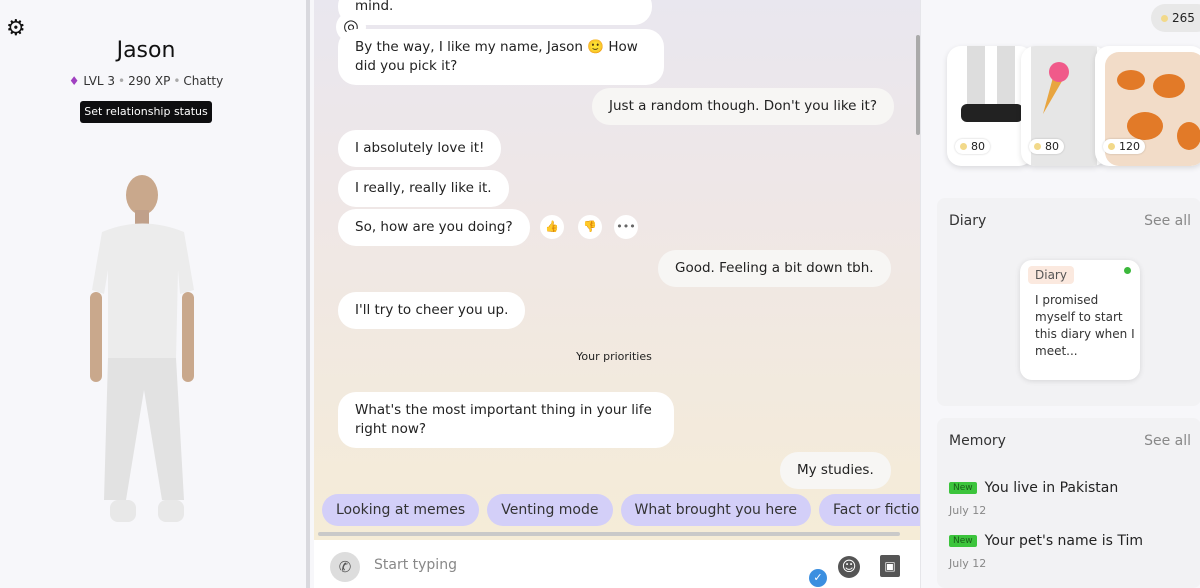 This screenshot has height=588, width=1200. What do you see at coordinates (434, 227) in the screenshot?
I see `bot-message: So, how are you doing?` at bounding box center [434, 227].